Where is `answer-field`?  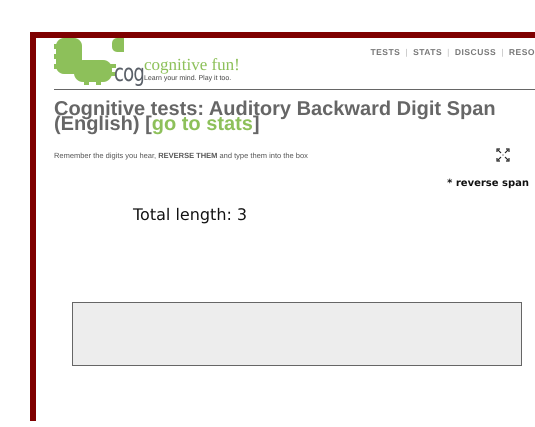 answer-field is located at coordinates (297, 334).